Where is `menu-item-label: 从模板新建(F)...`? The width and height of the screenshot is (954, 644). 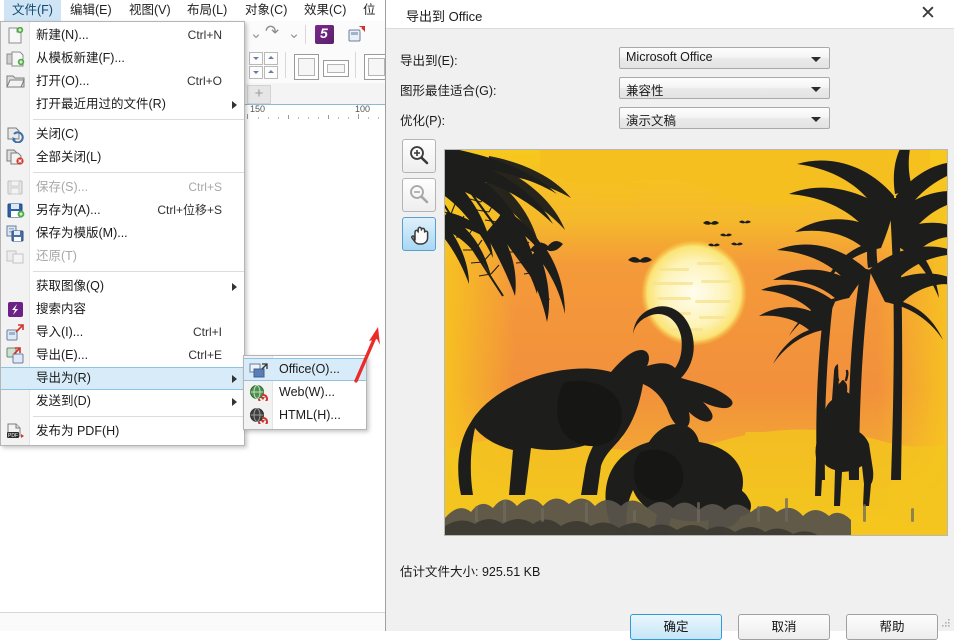 menu-item-label: 从模板新建(F)... is located at coordinates (80, 58).